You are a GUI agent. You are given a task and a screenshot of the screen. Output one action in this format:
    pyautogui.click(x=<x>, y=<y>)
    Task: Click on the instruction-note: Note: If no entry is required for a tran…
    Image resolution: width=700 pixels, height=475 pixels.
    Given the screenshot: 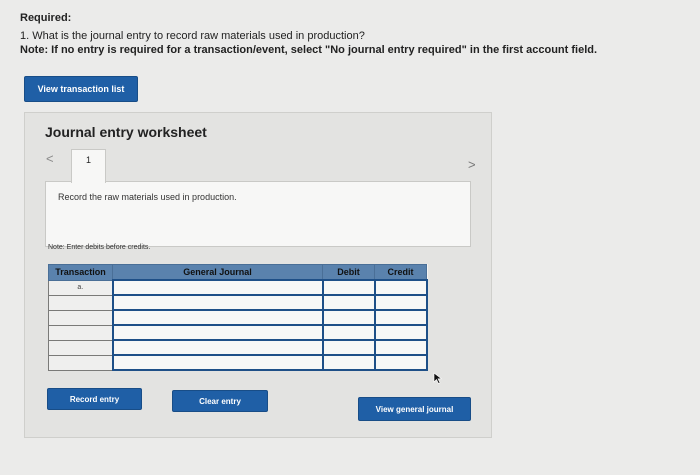 What is the action you would take?
    pyautogui.click(x=309, y=50)
    